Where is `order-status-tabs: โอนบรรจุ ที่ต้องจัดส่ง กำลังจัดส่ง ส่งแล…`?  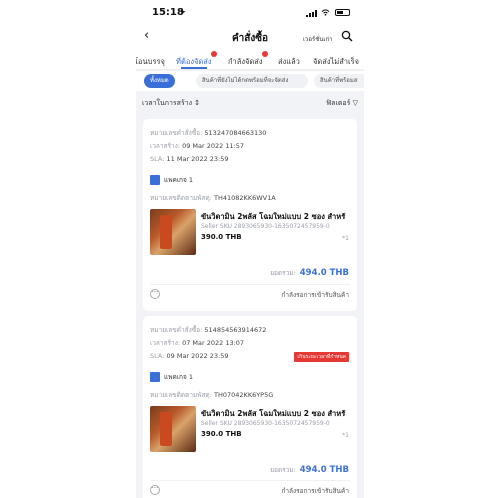 order-status-tabs: โอนบรรจุ ที่ต้องจัดส่ง กำลังจัดส่ง ส่งแล… is located at coordinates (250, 59).